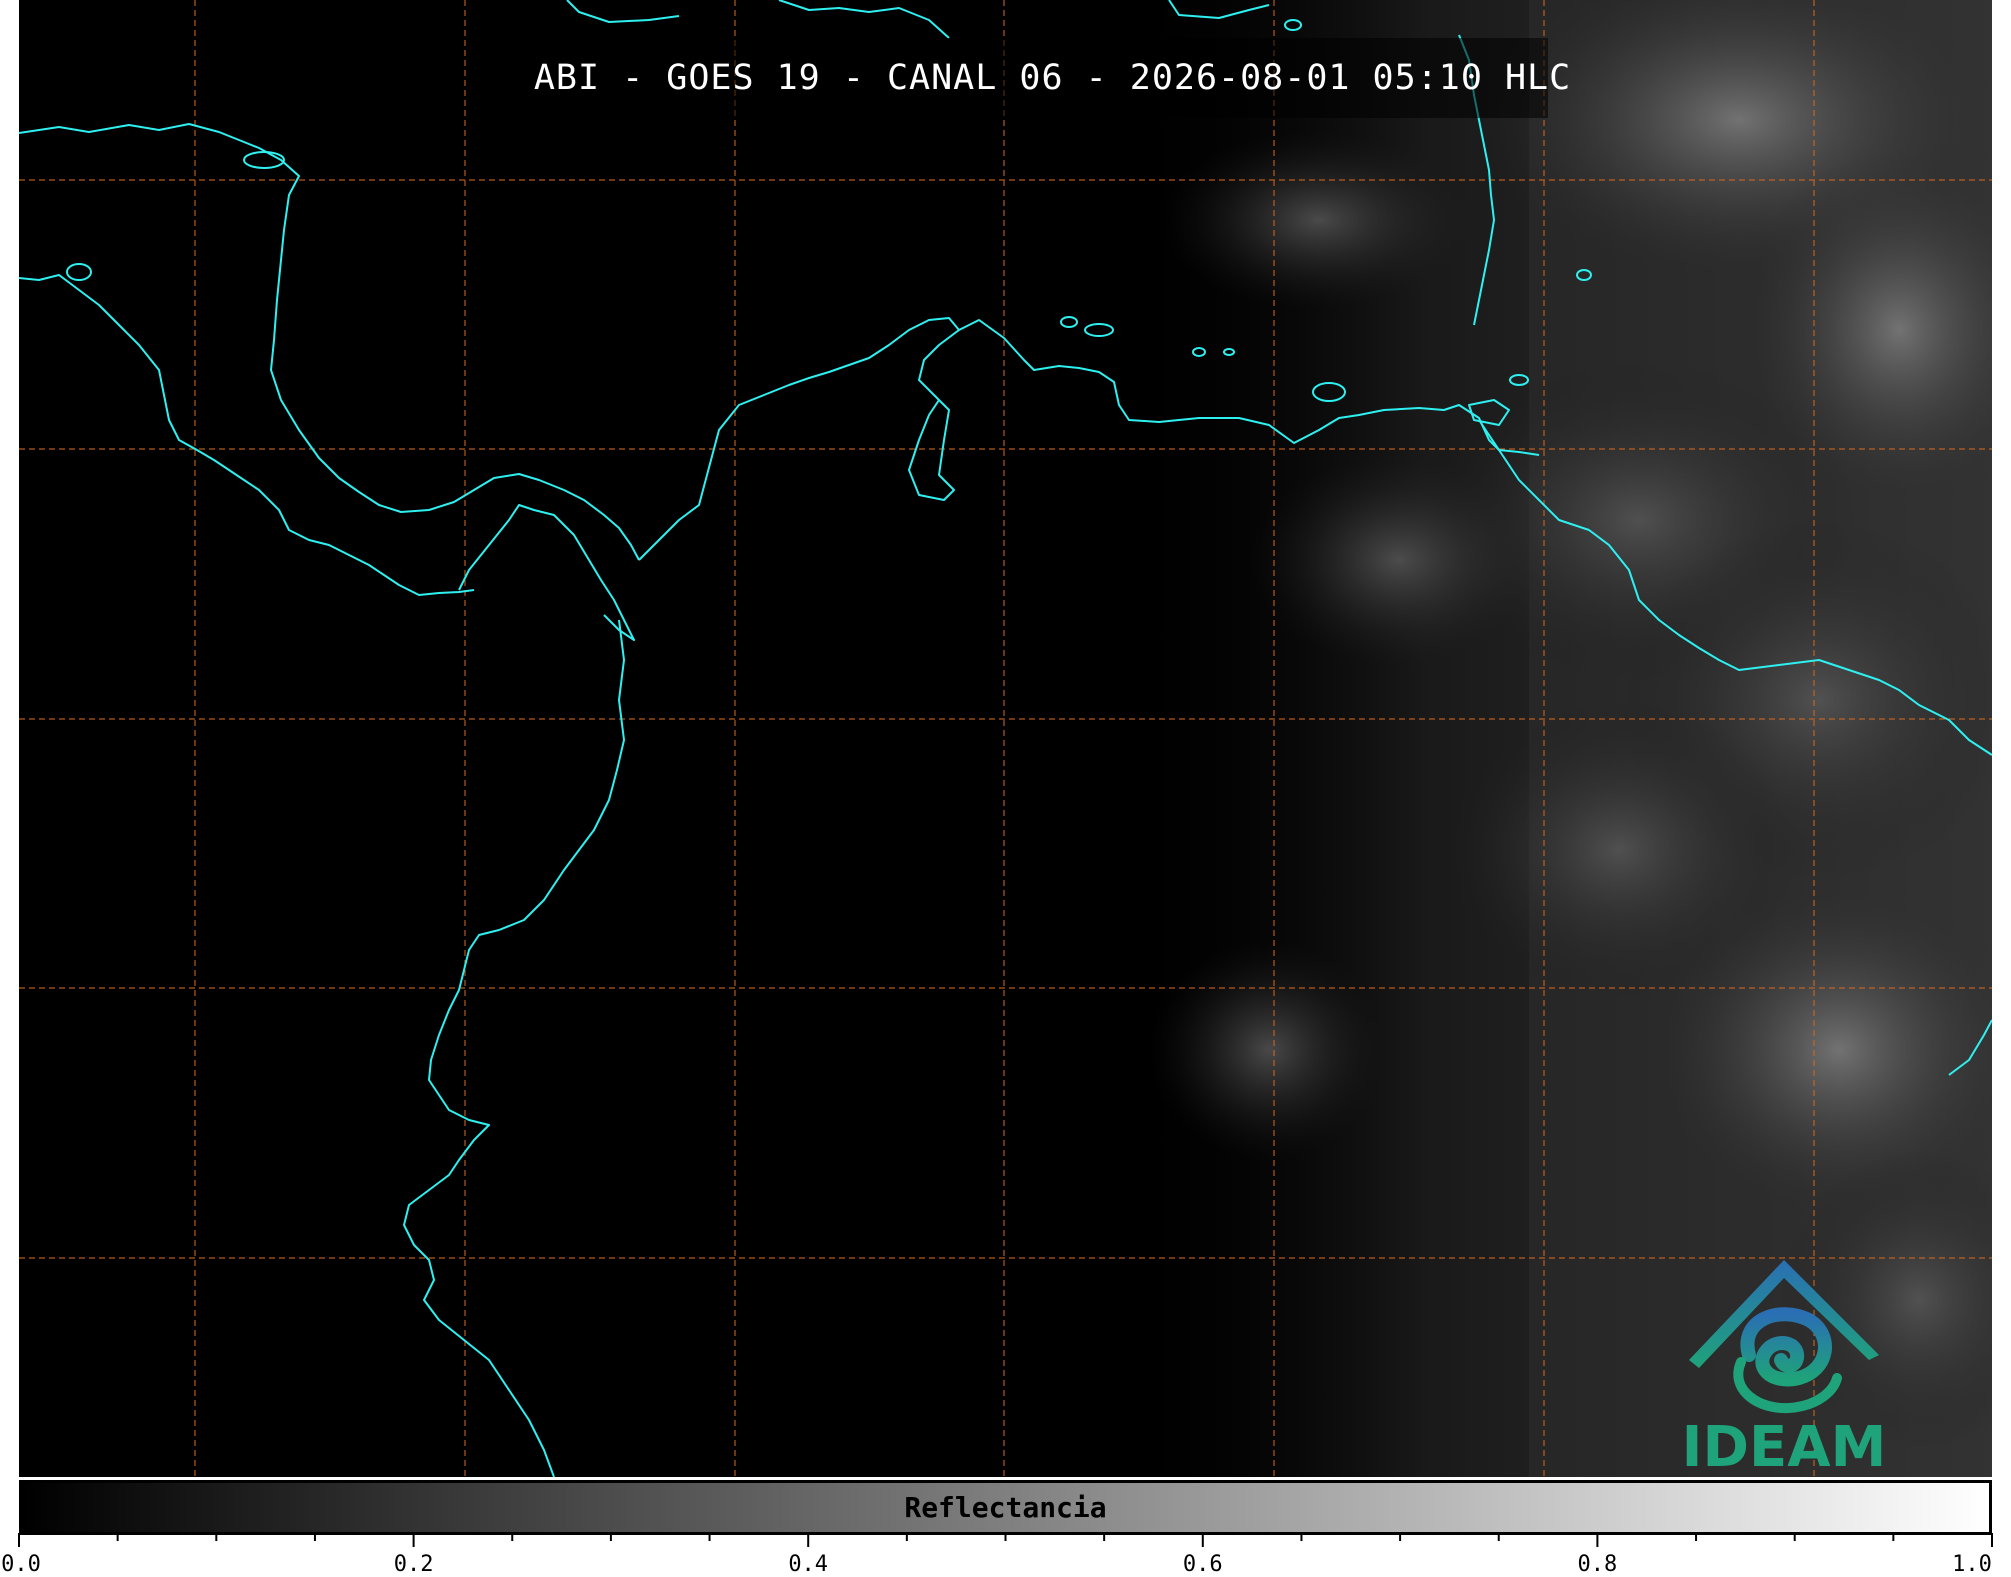  I want to click on colorbar-tick-label: 0.4, so click(808, 1564).